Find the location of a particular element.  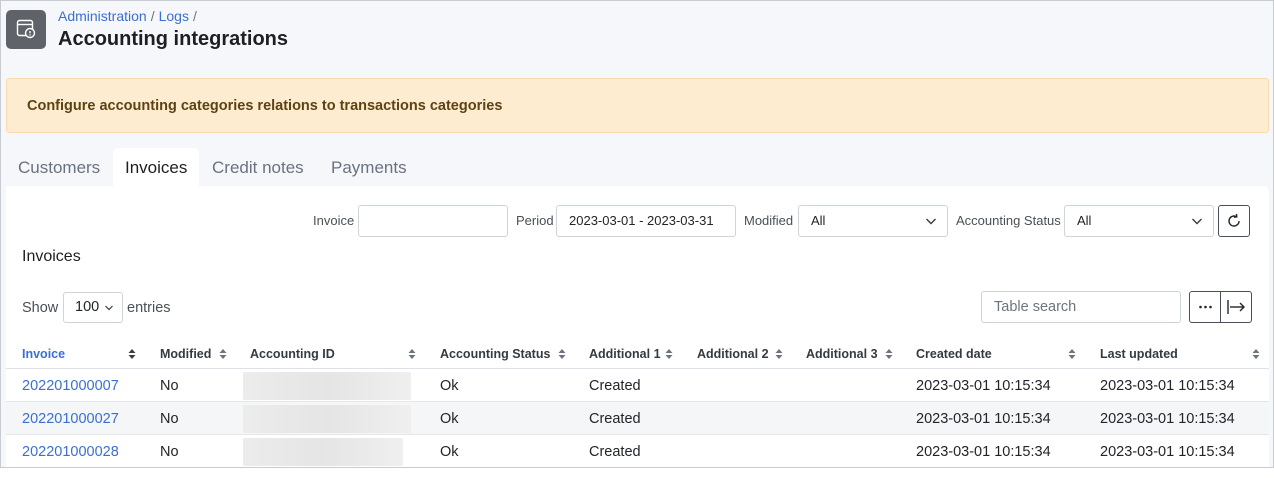

tab-invoices: Invoices is located at coordinates (156, 167).